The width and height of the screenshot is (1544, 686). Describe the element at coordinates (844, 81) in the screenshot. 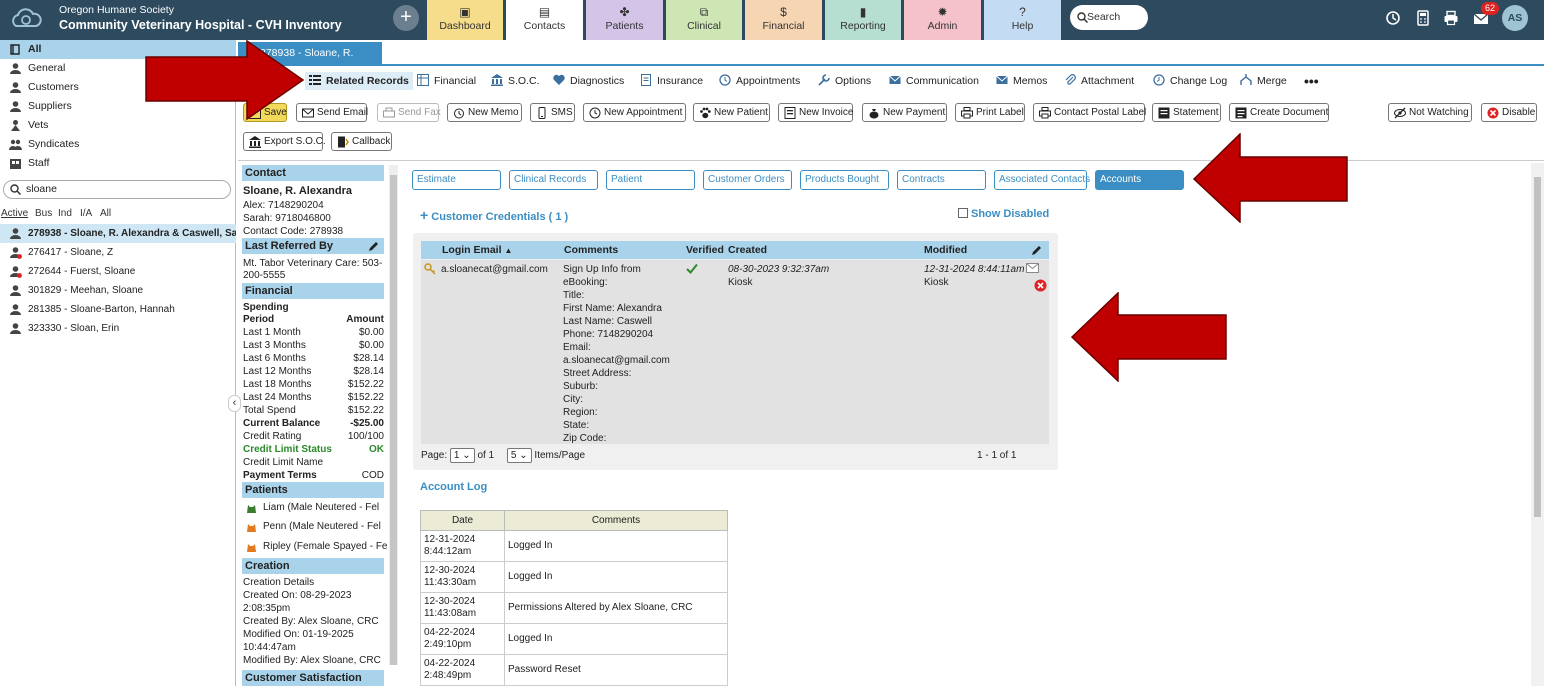

I see `subtab-options: Options` at that location.